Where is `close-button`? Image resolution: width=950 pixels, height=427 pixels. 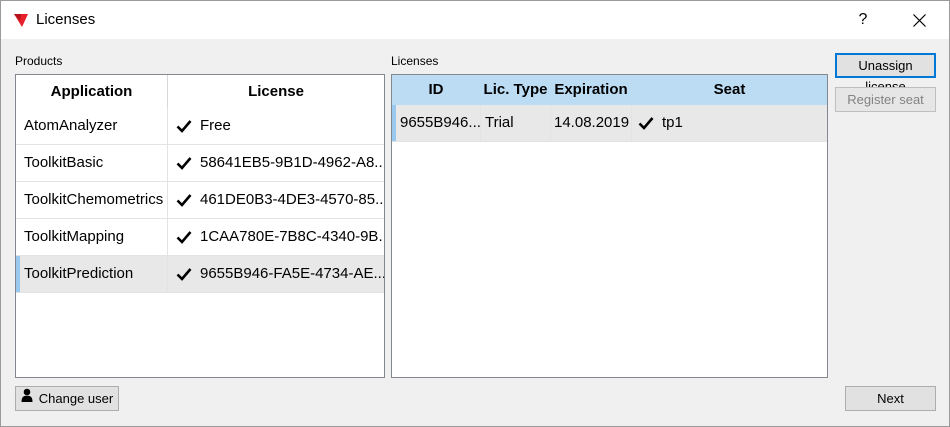 close-button is located at coordinates (919, 20).